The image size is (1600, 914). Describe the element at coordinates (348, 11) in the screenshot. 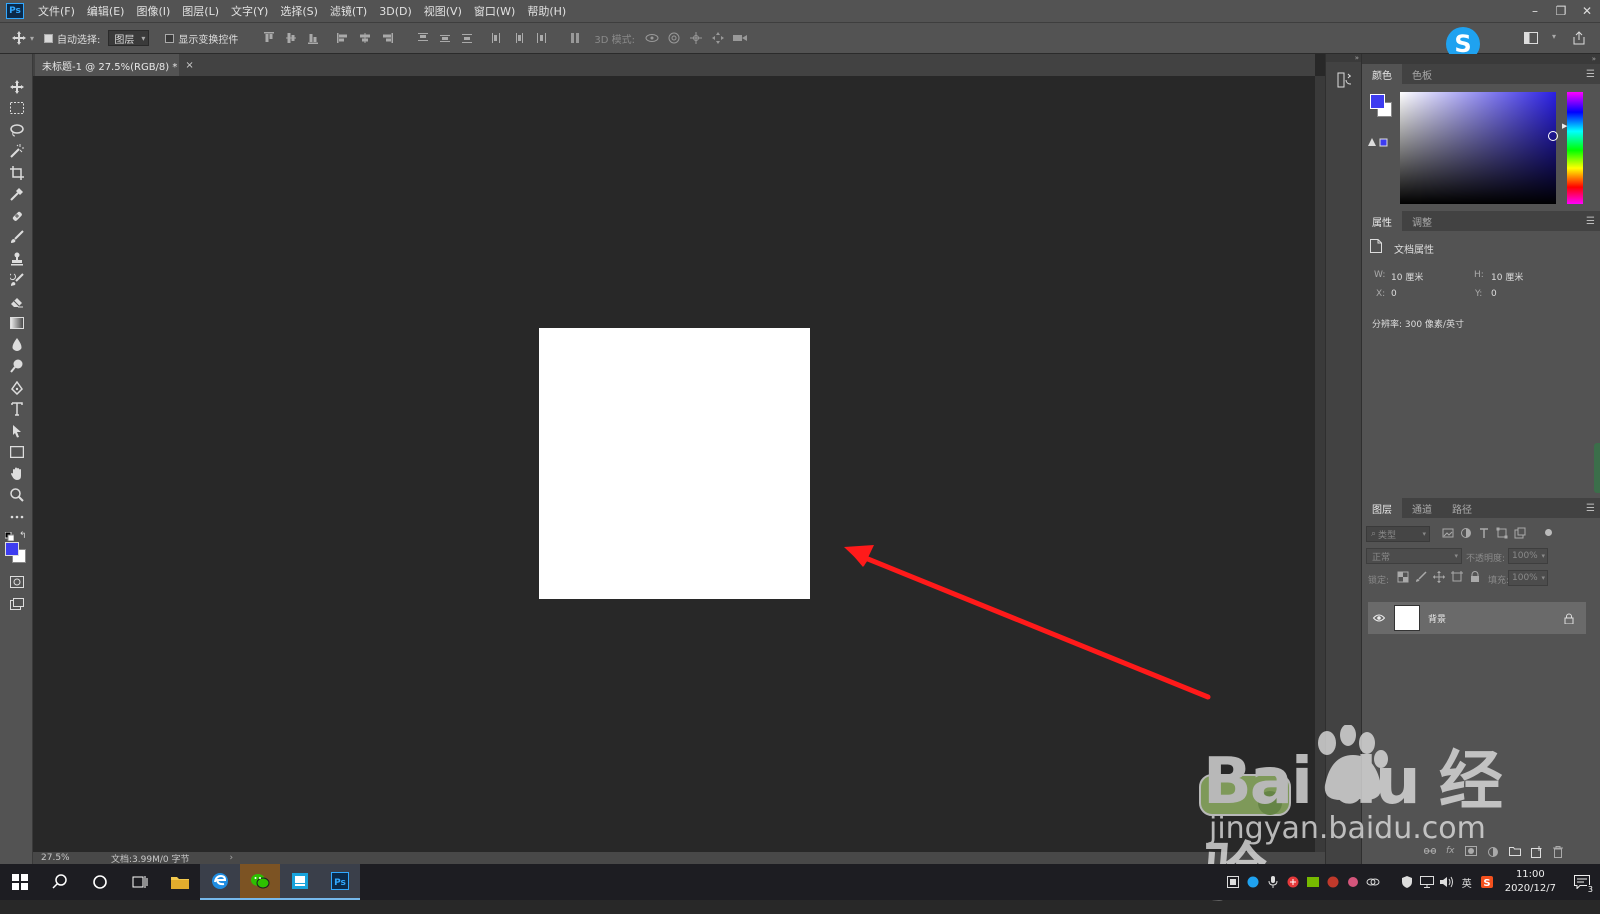

I see `menu-item: 滤镜(T)` at that location.